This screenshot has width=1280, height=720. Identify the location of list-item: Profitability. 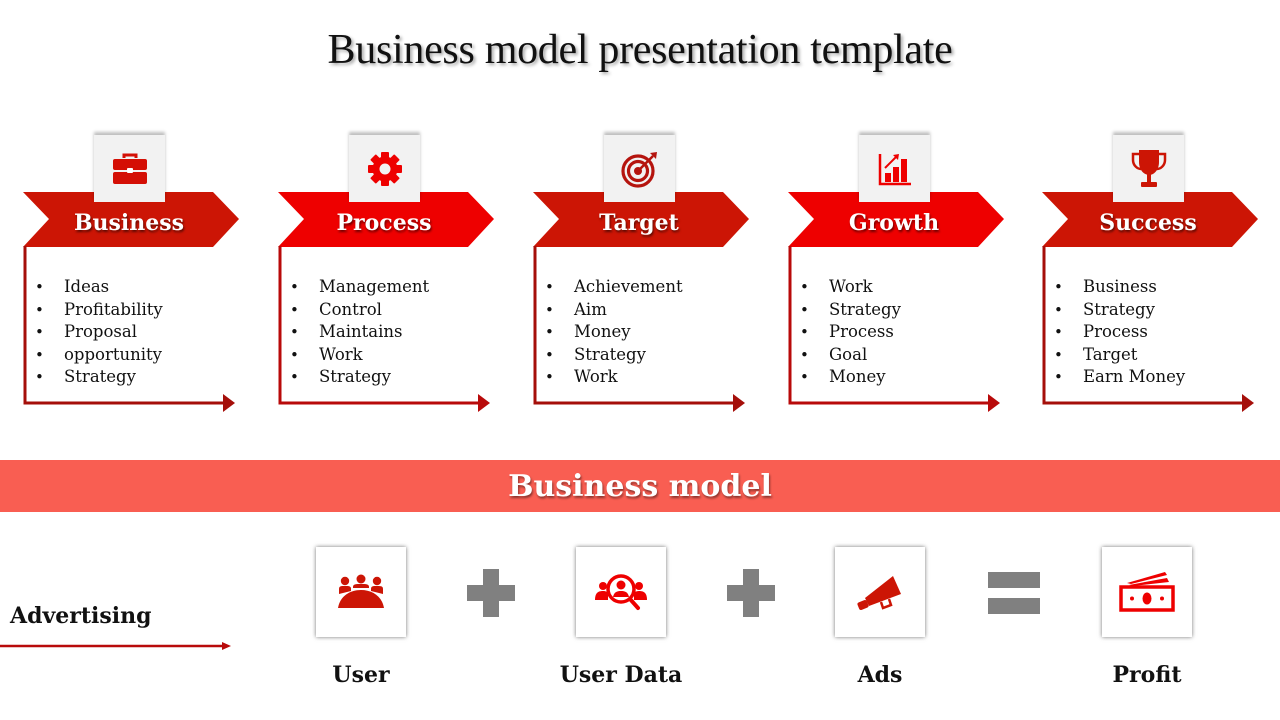
(99, 310).